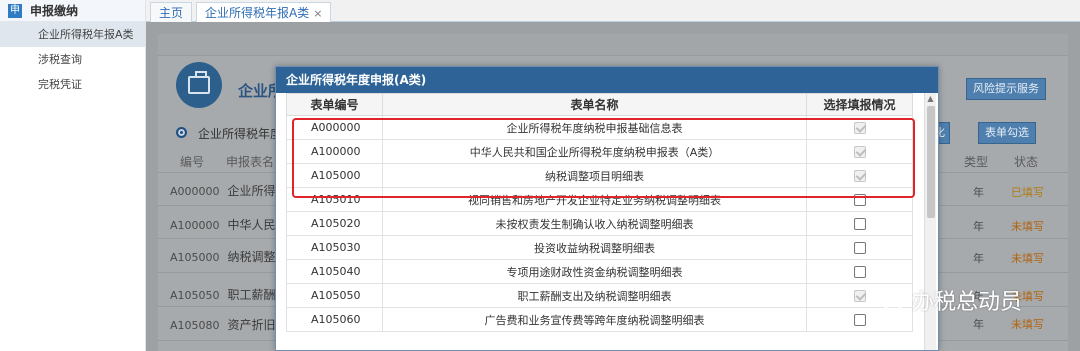 The height and width of the screenshot is (351, 1080). I want to click on sidebar-item-tax-query: 涉税查询, so click(72, 59).